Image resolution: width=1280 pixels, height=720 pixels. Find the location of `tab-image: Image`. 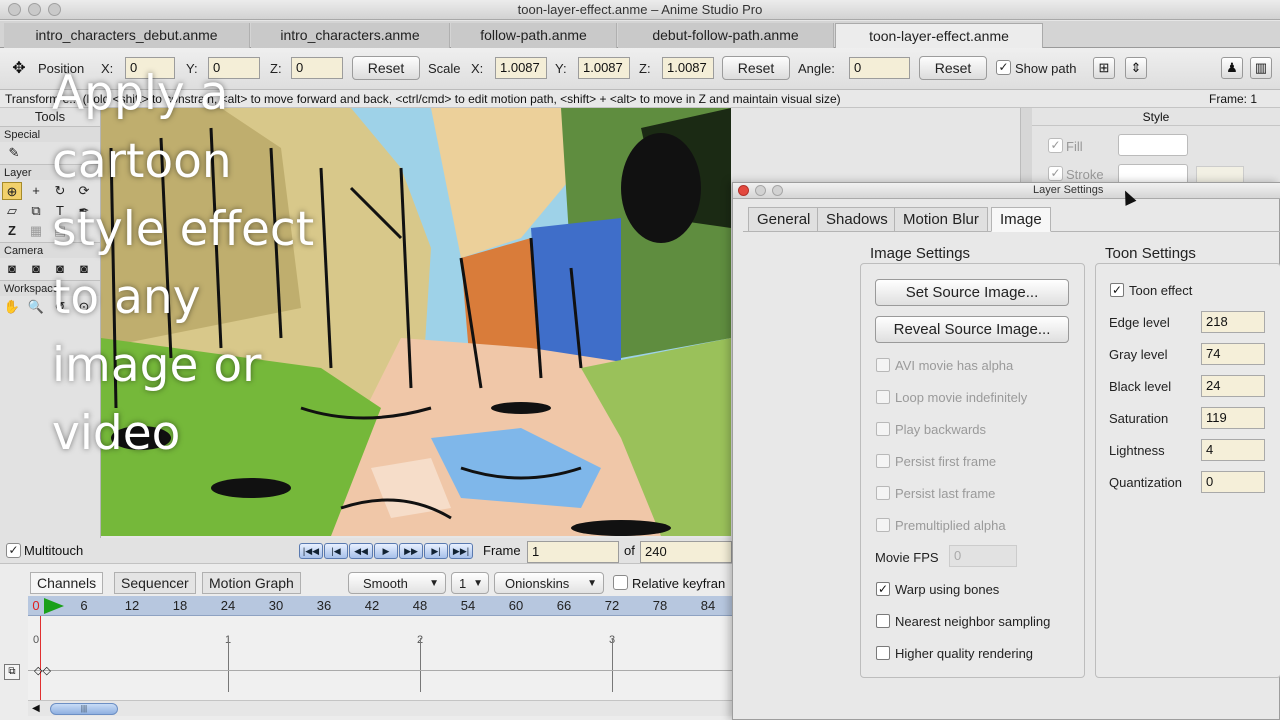

tab-image: Image is located at coordinates (1021, 219).